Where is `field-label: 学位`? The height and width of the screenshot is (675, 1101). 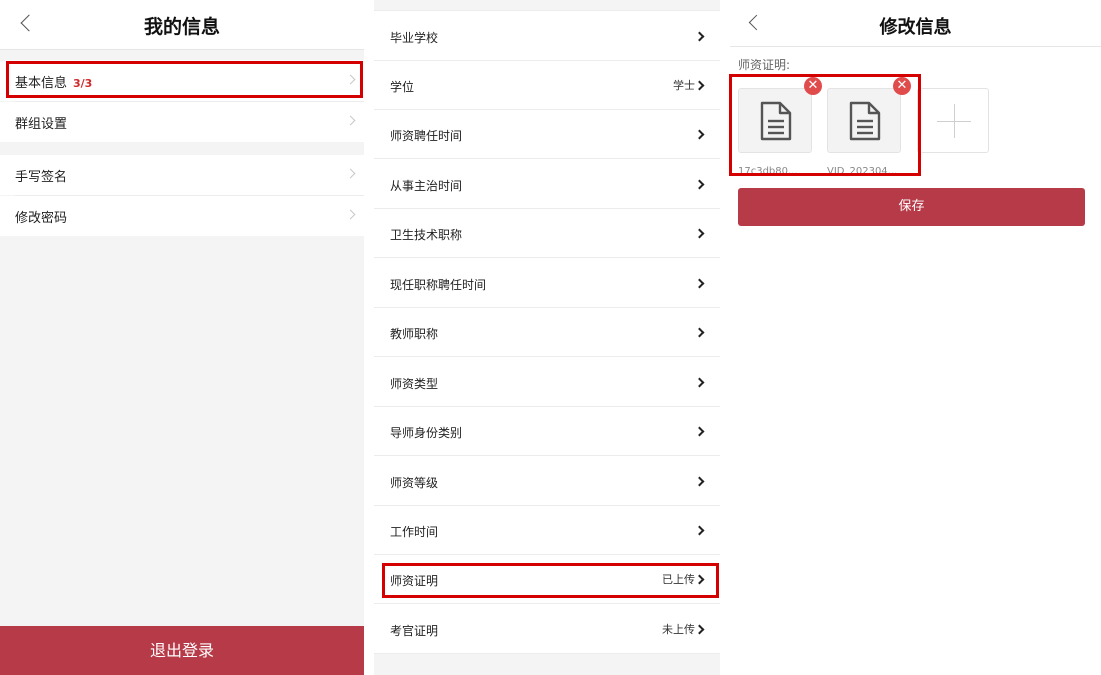 field-label: 学位 is located at coordinates (402, 87).